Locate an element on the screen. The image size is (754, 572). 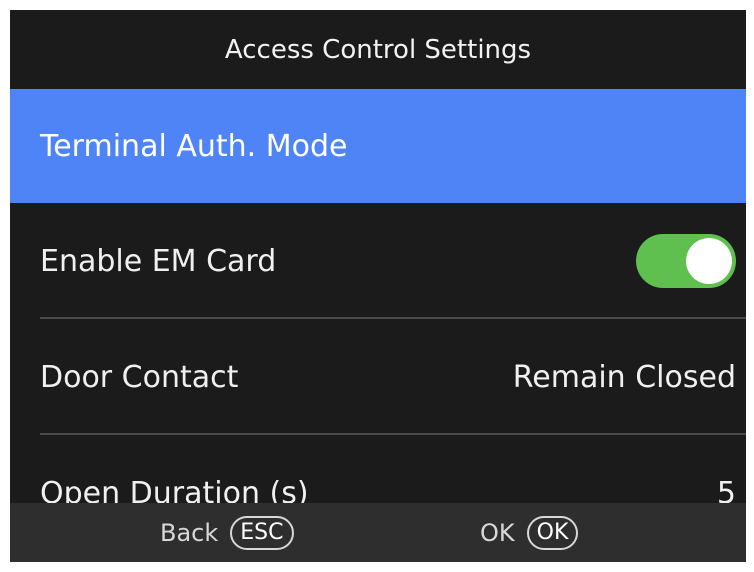
page-title: Access Control Settings is located at coordinates (378, 49).